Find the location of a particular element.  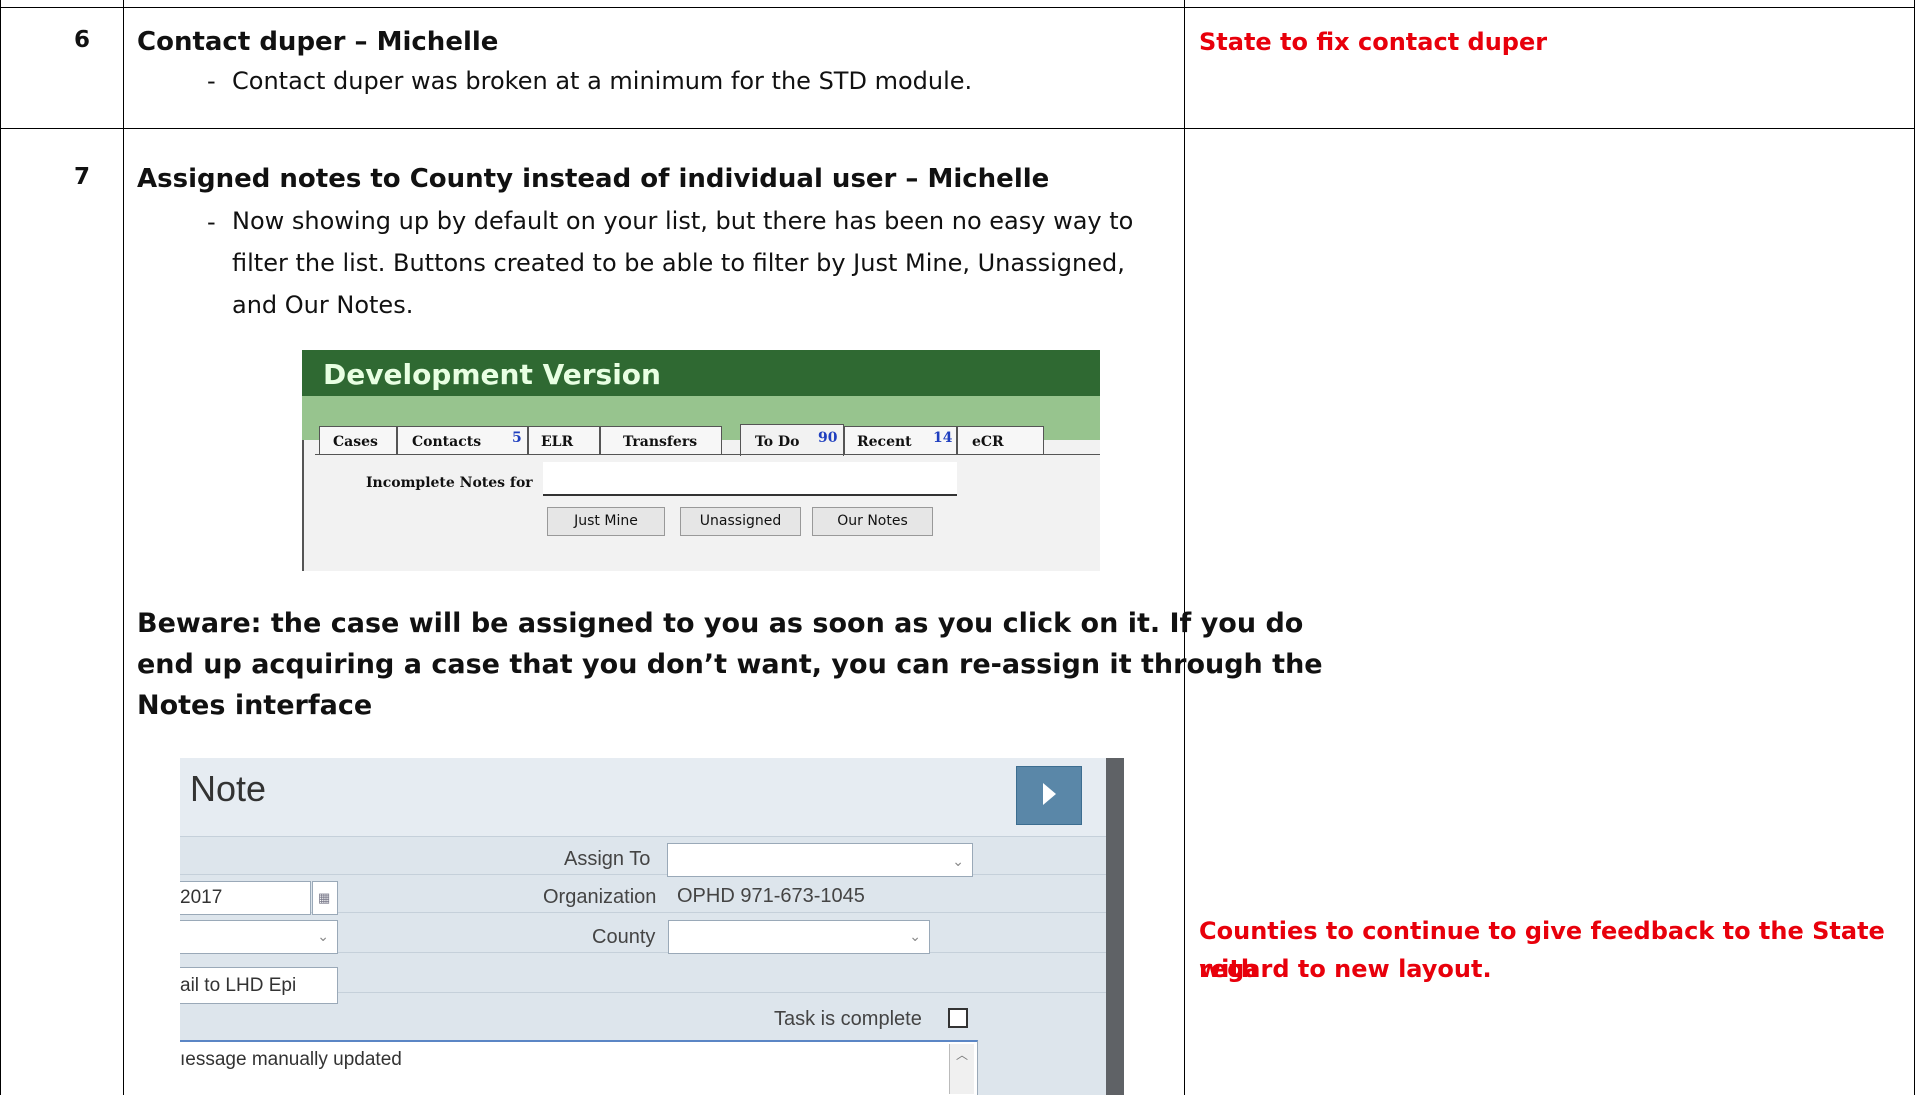

incomplete-notes-field is located at coordinates (750, 479).